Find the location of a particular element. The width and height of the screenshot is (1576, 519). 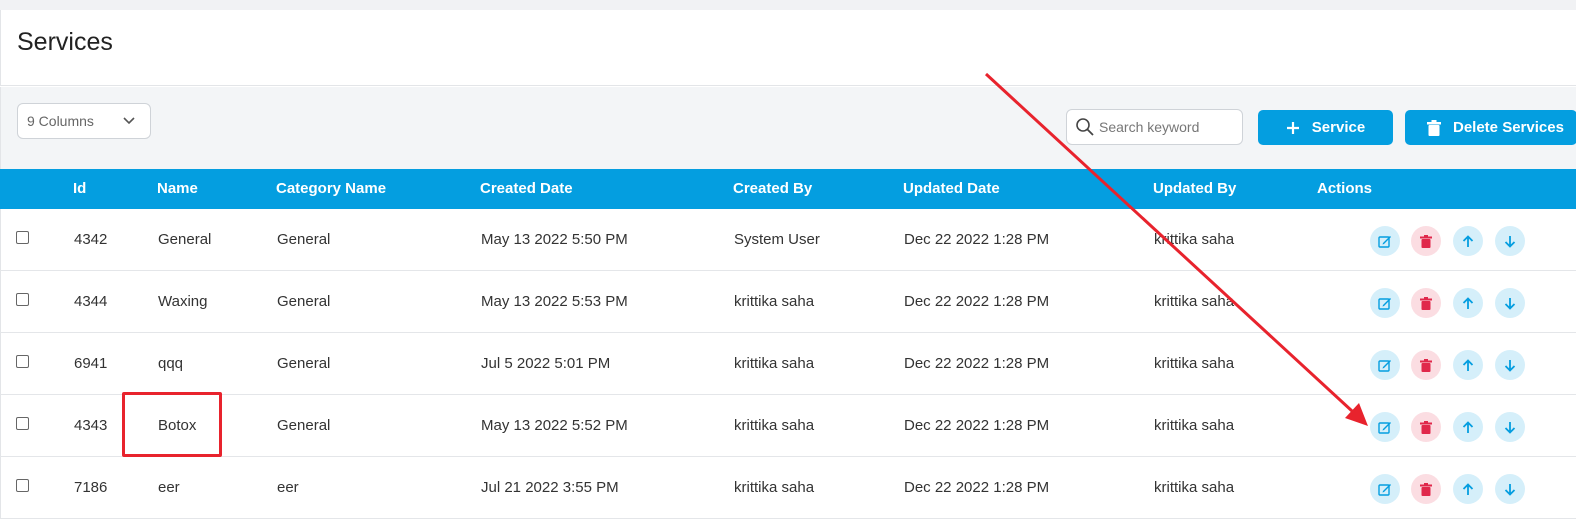

add-service-button: Service is located at coordinates (1325, 127).